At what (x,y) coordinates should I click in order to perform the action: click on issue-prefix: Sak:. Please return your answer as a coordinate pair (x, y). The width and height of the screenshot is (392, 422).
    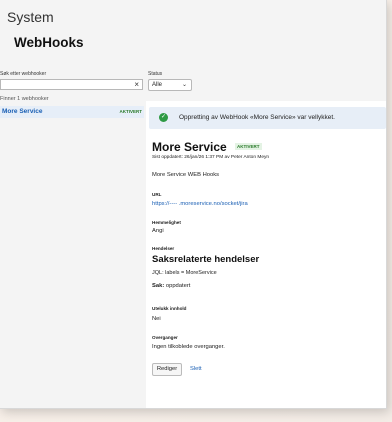
    Looking at the image, I should click on (158, 286).